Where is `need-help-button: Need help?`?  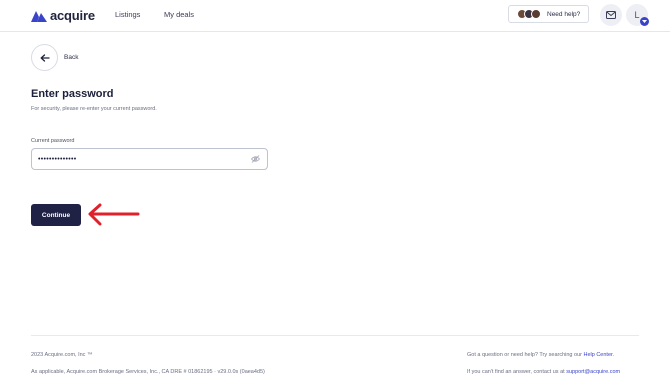
need-help-button: Need help? is located at coordinates (548, 14).